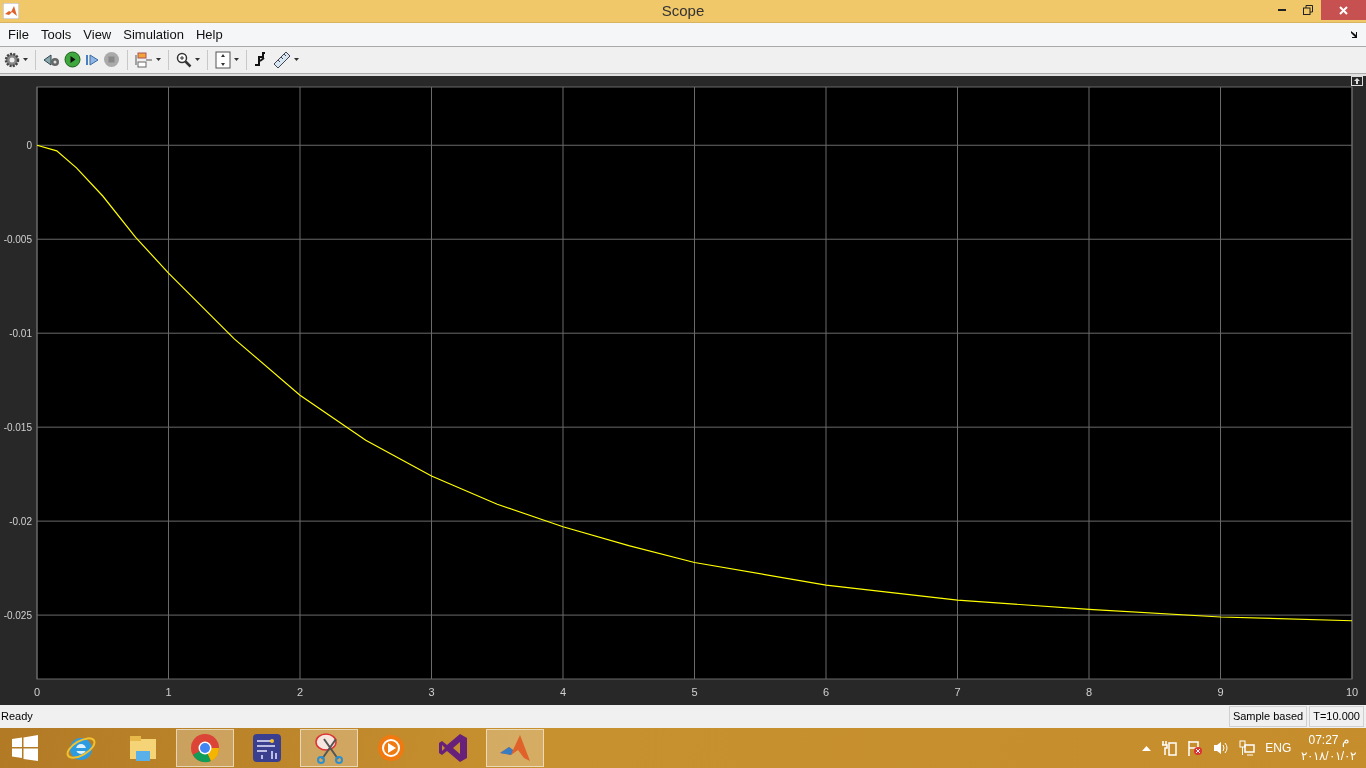  Describe the element at coordinates (37, 691) in the screenshot. I see `x-tick-label: 0` at that location.